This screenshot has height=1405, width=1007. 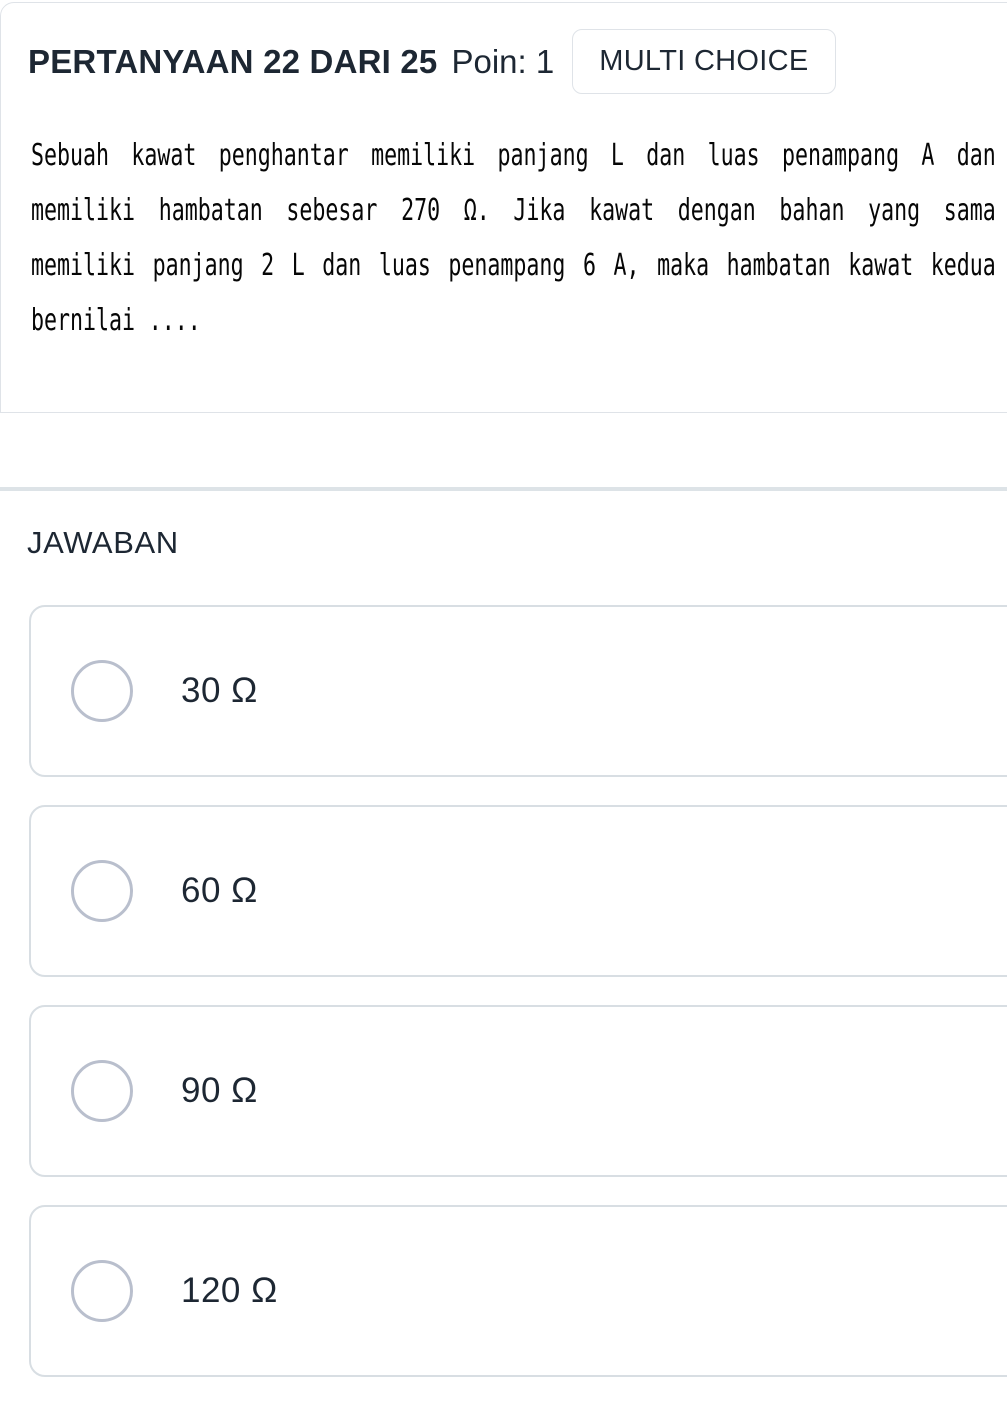 What do you see at coordinates (219, 890) in the screenshot?
I see `answer-option-label: 60 Ω` at bounding box center [219, 890].